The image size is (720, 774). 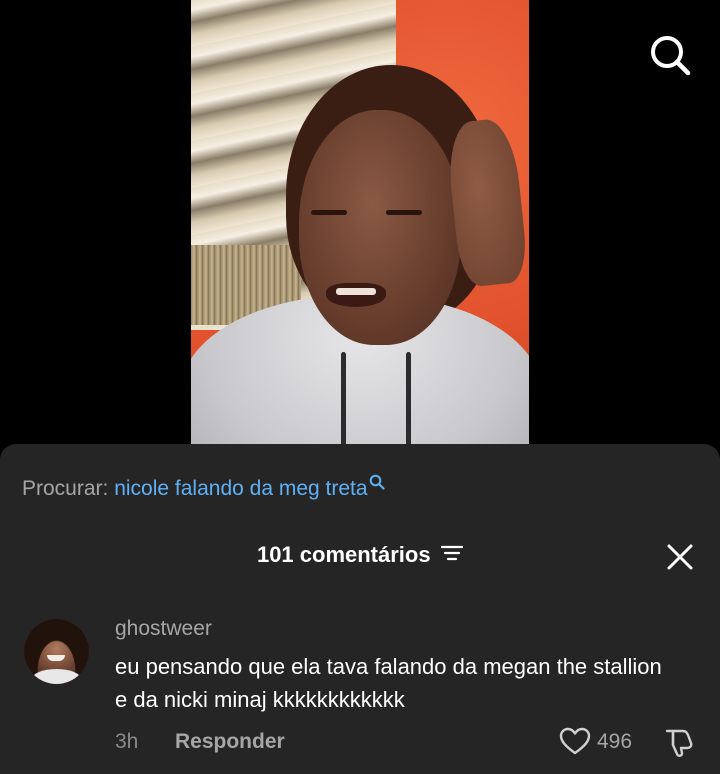 I want to click on person-eye-right, so click(x=404, y=212).